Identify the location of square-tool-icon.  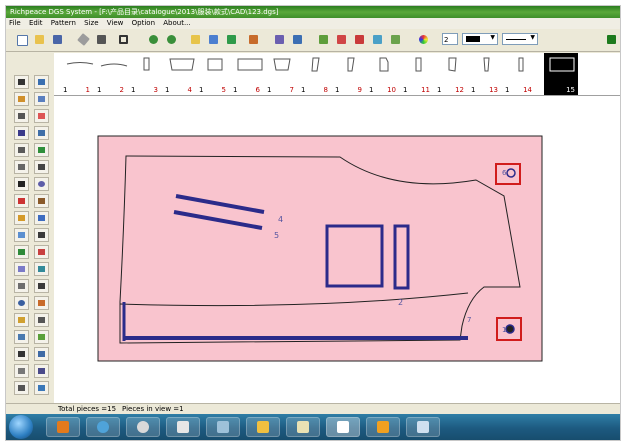
(21, 116).